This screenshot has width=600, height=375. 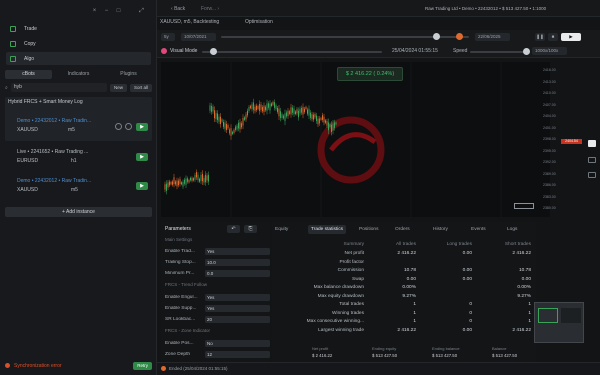 I want to click on param-row: Minimum Pr... 0.0, so click(x=217, y=273).